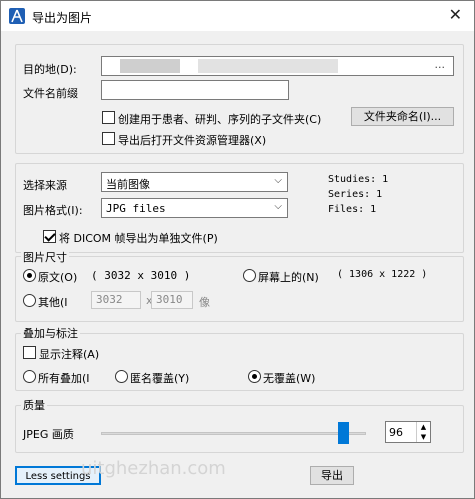 The width and height of the screenshot is (475, 499). I want to click on title-bar: 导出为图片 ✕, so click(237, 16).